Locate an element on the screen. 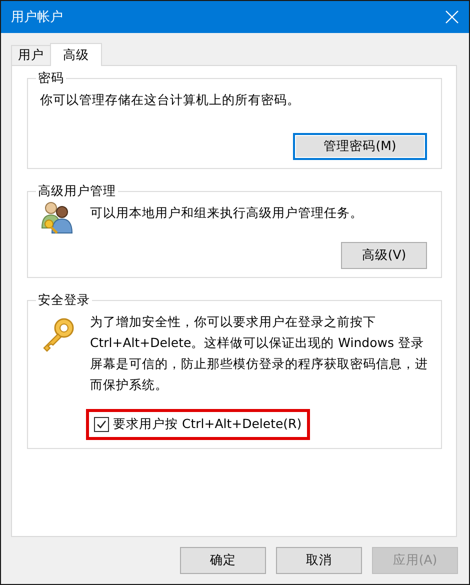  checkmark-icon is located at coordinates (101, 424).